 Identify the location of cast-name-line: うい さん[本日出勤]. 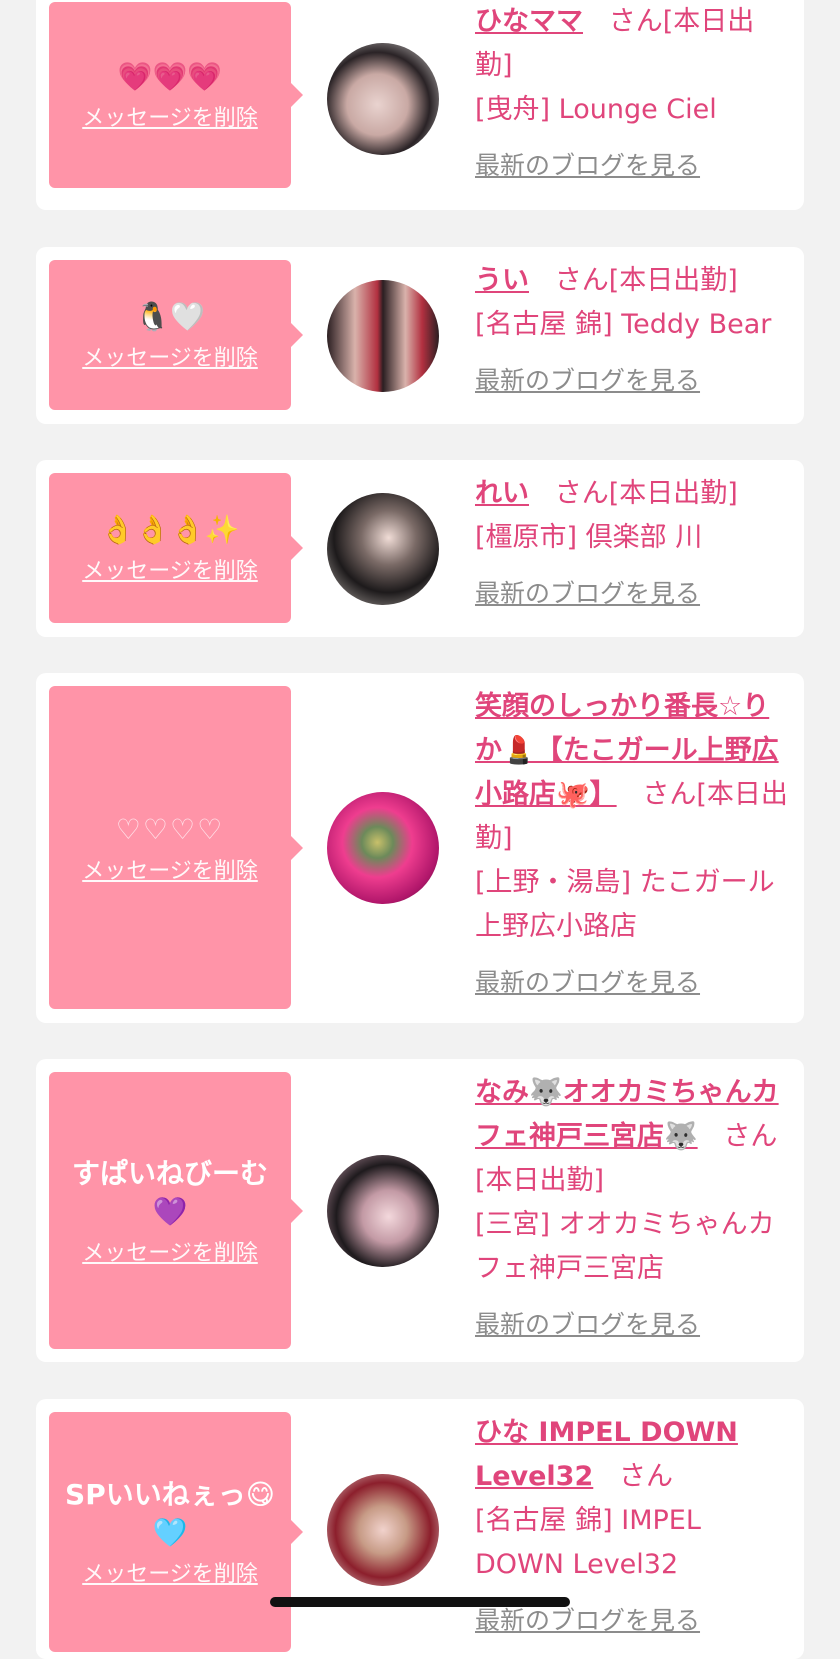
(633, 281).